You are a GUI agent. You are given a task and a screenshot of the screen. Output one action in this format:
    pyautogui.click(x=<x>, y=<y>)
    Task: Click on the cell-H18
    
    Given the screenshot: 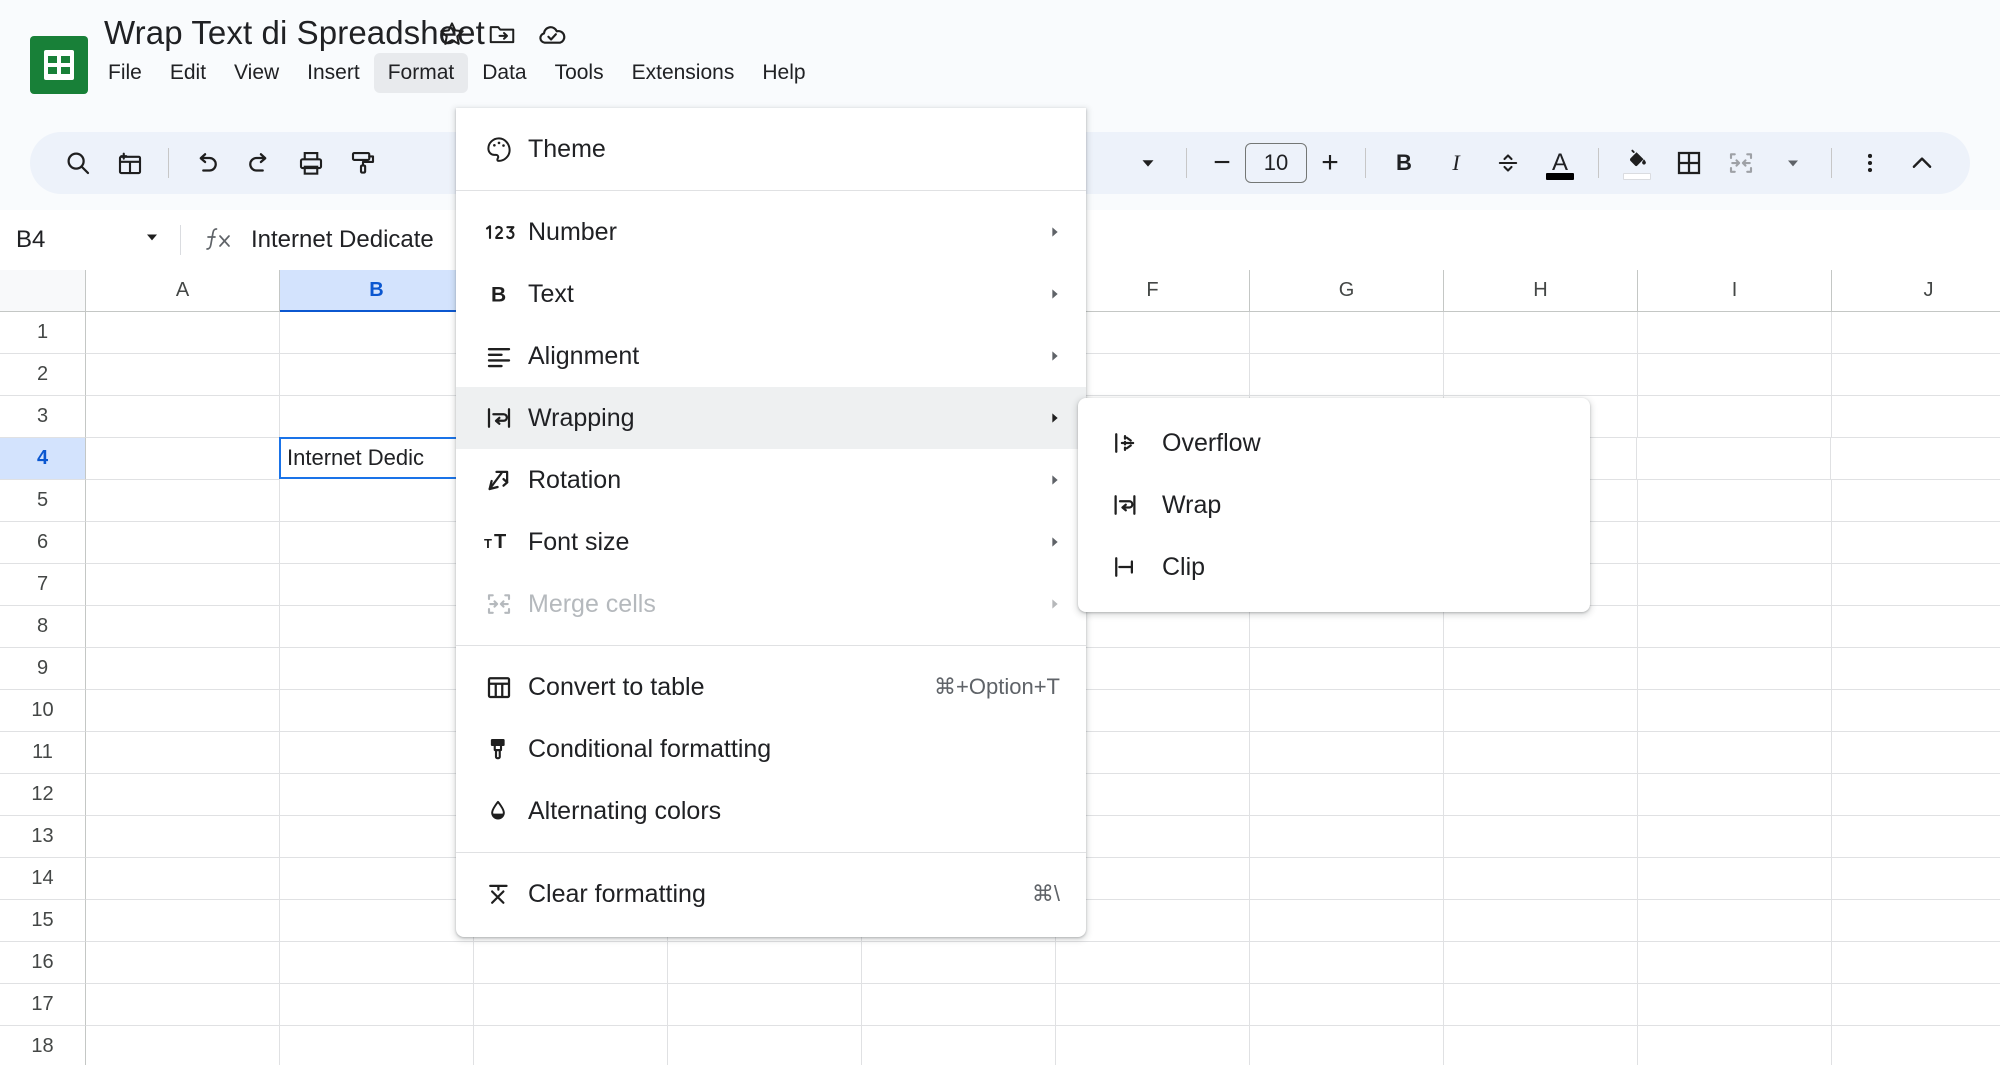 What is the action you would take?
    pyautogui.click(x=1541, y=1045)
    